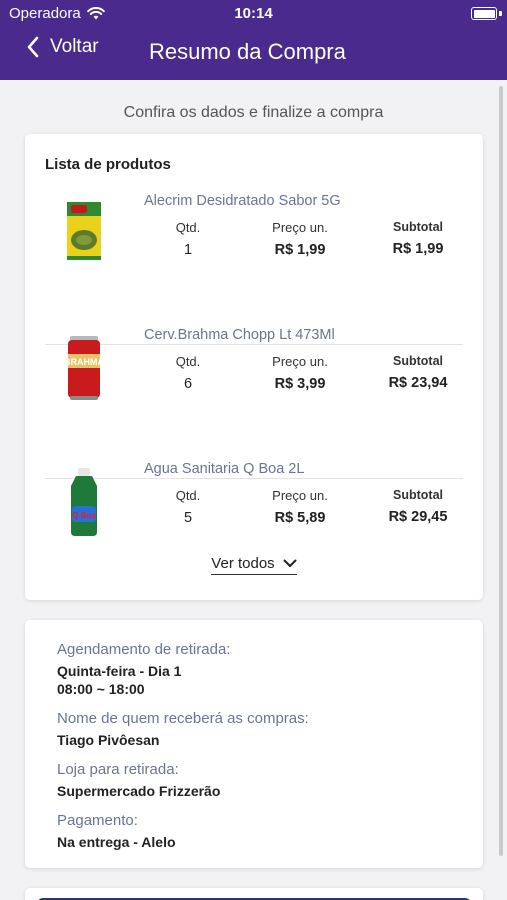  I want to click on back-label: Voltar, so click(74, 46).